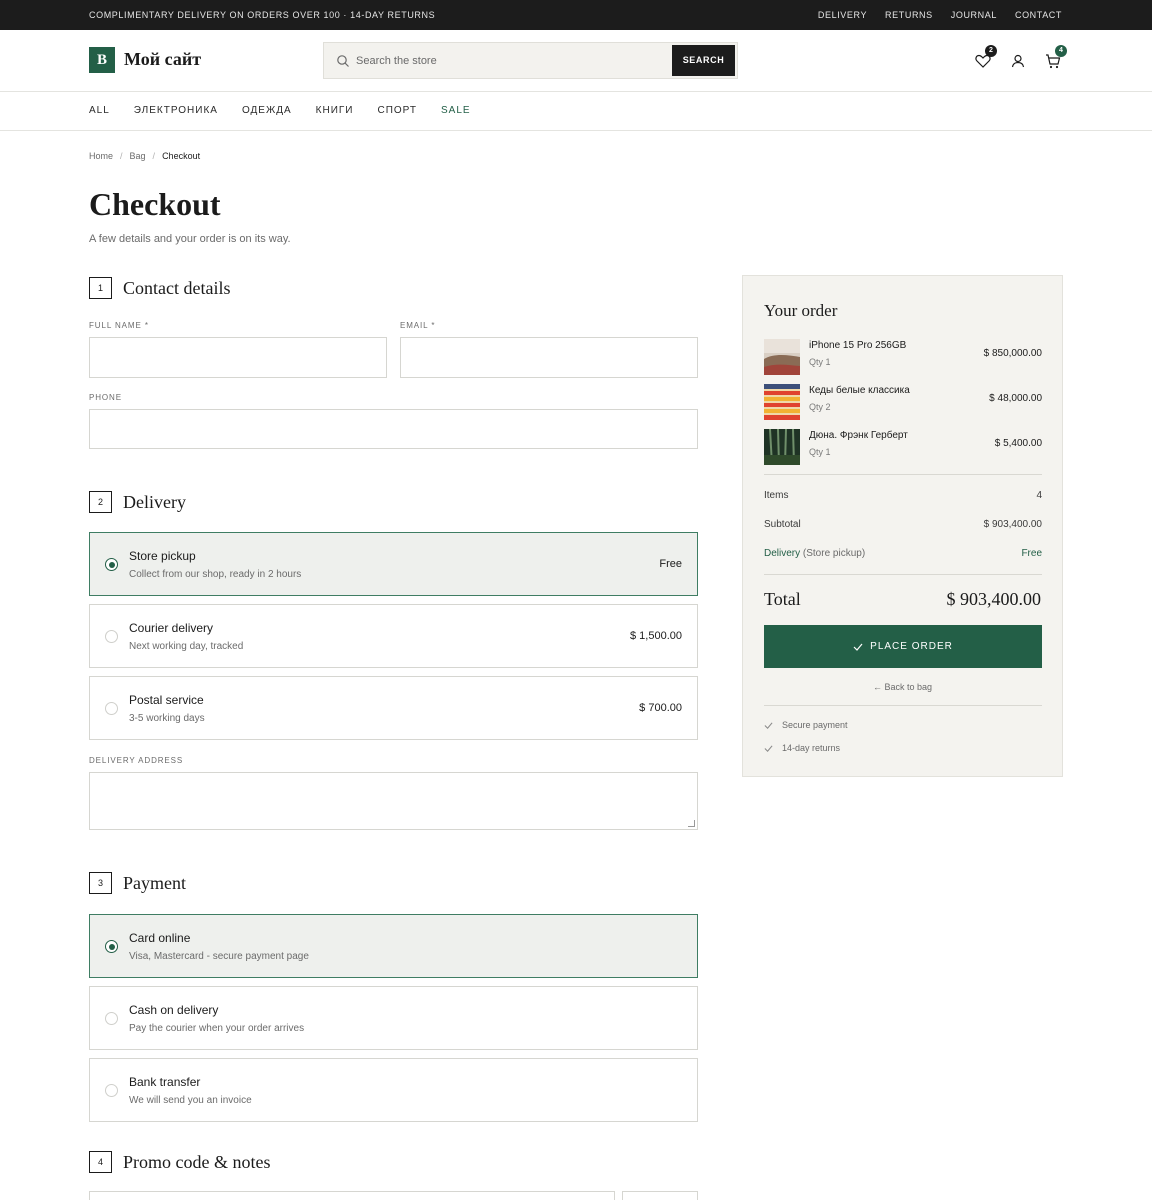 The width and height of the screenshot is (1152, 1200). Describe the element at coordinates (174, 1010) in the screenshot. I see `option-title: Cash on delivery` at that location.